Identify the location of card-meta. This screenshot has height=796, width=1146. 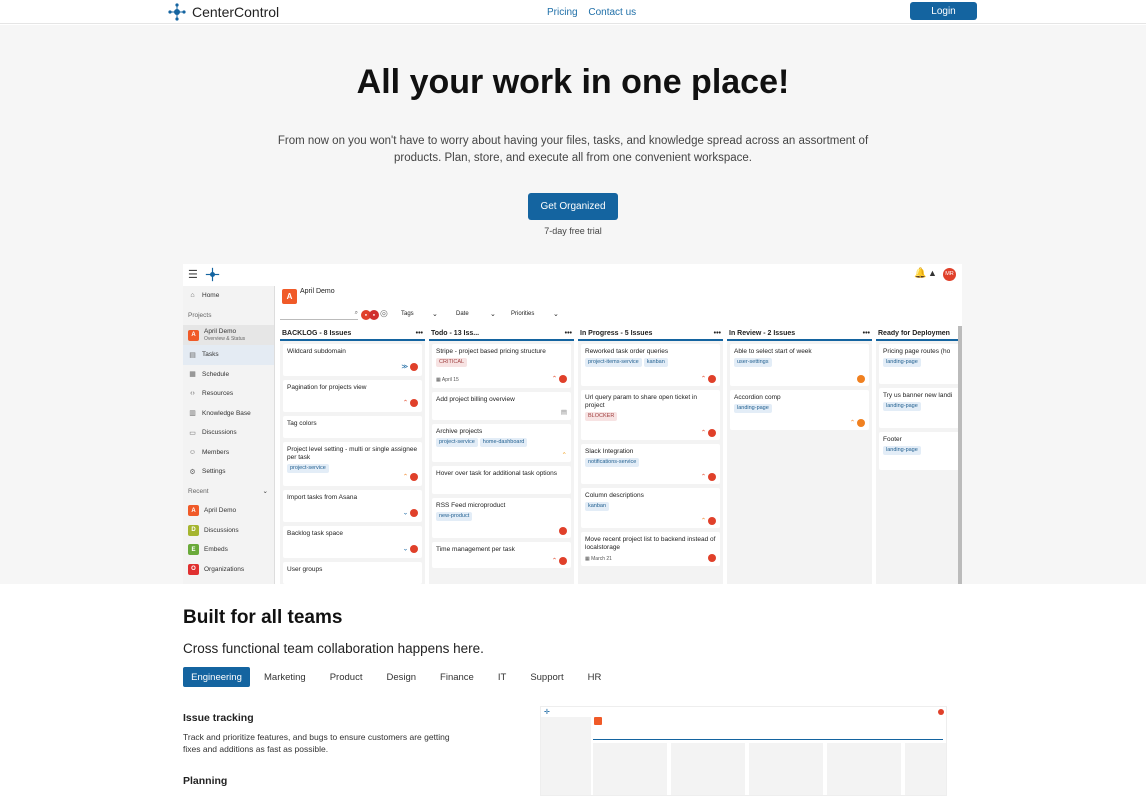
(563, 531).